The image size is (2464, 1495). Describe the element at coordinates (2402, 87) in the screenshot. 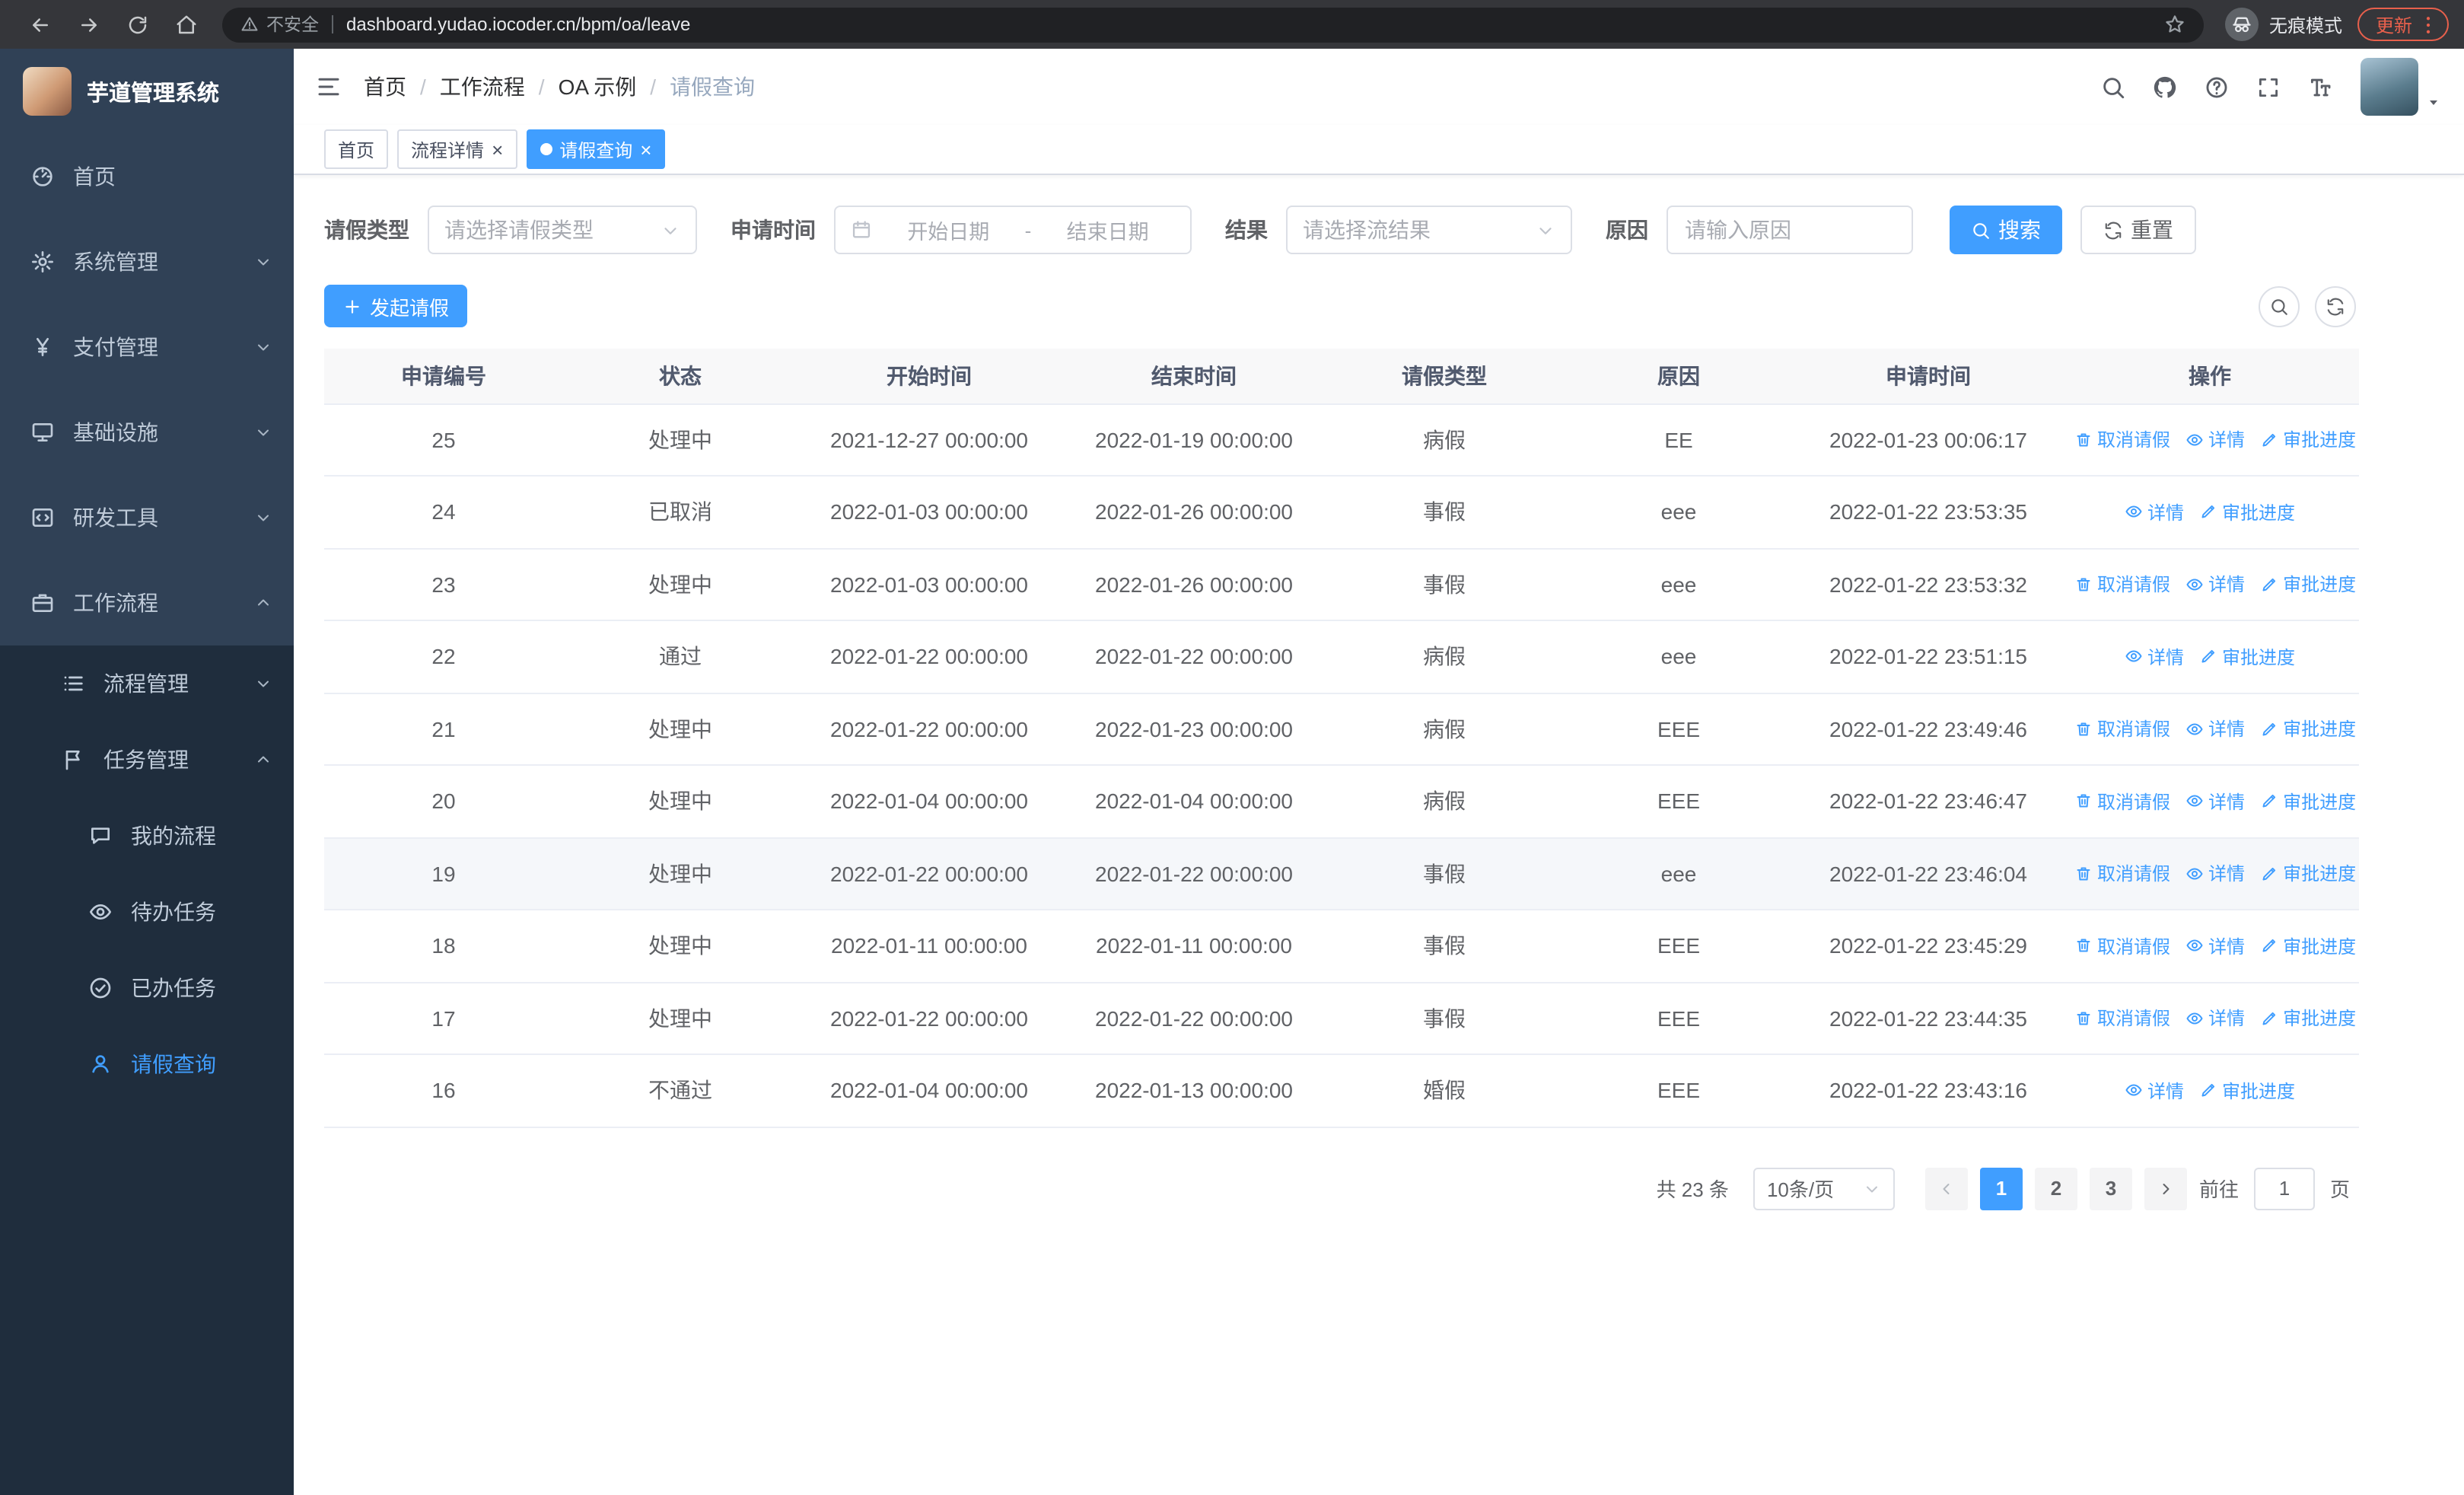

I see `user-avatar-menu` at that location.